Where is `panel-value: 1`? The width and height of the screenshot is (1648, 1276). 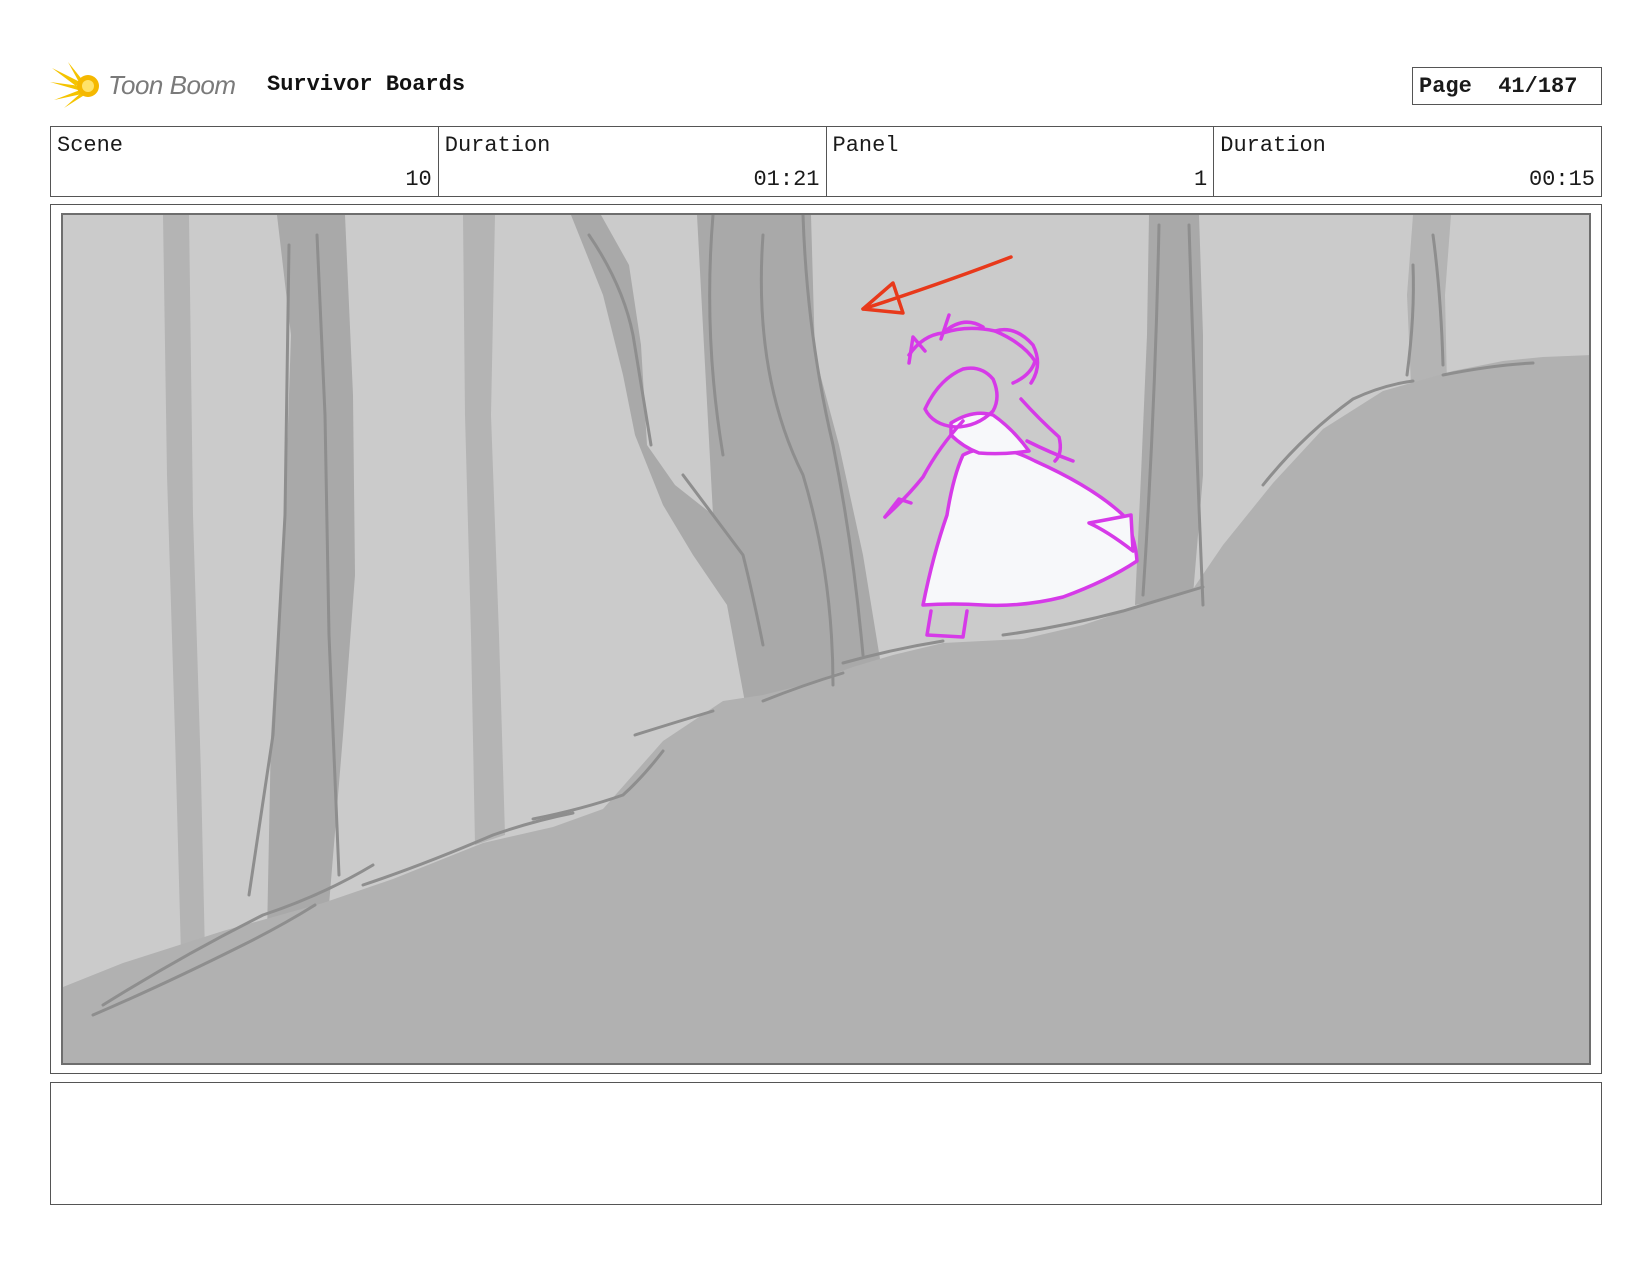 panel-value: 1 is located at coordinates (1201, 179).